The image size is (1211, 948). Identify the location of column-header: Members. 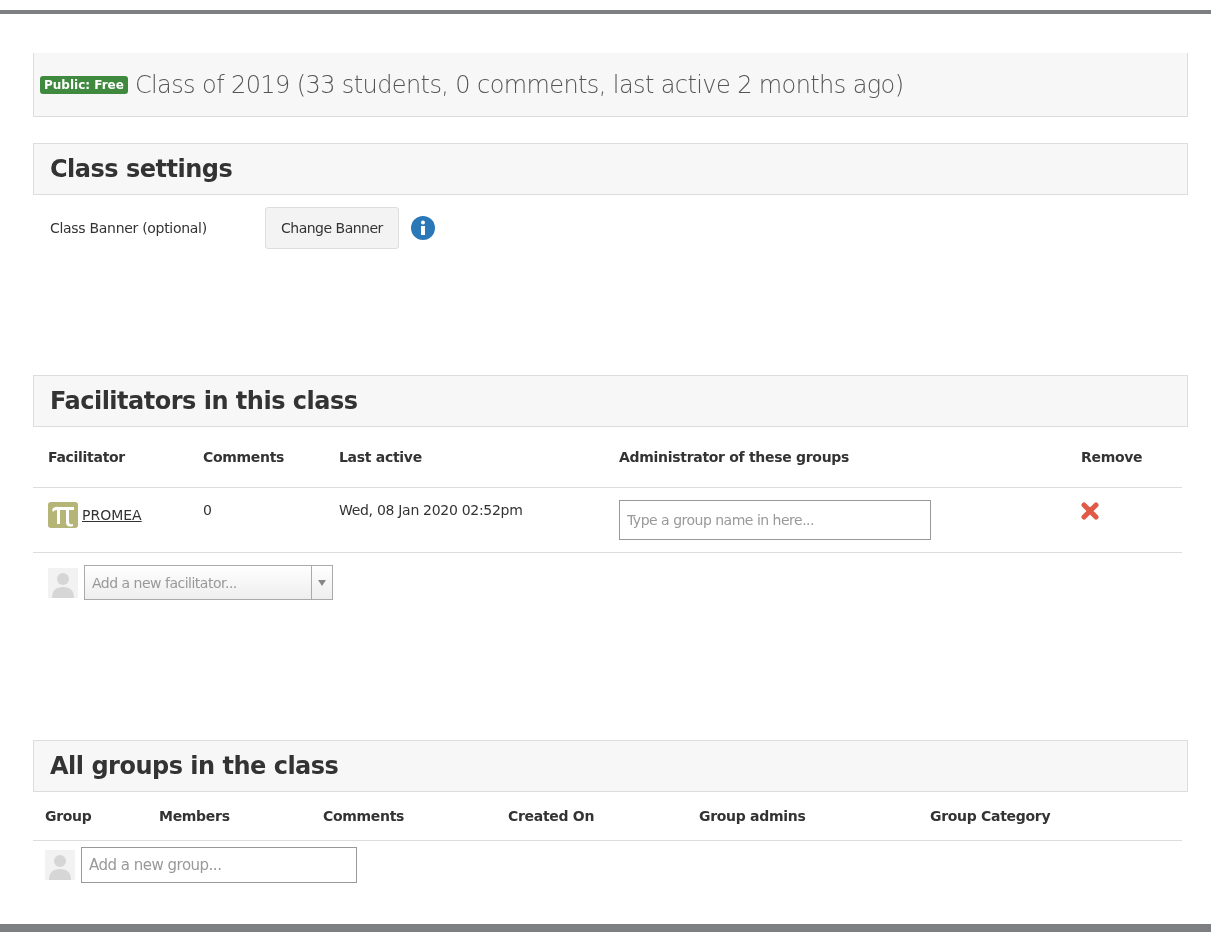
(195, 816).